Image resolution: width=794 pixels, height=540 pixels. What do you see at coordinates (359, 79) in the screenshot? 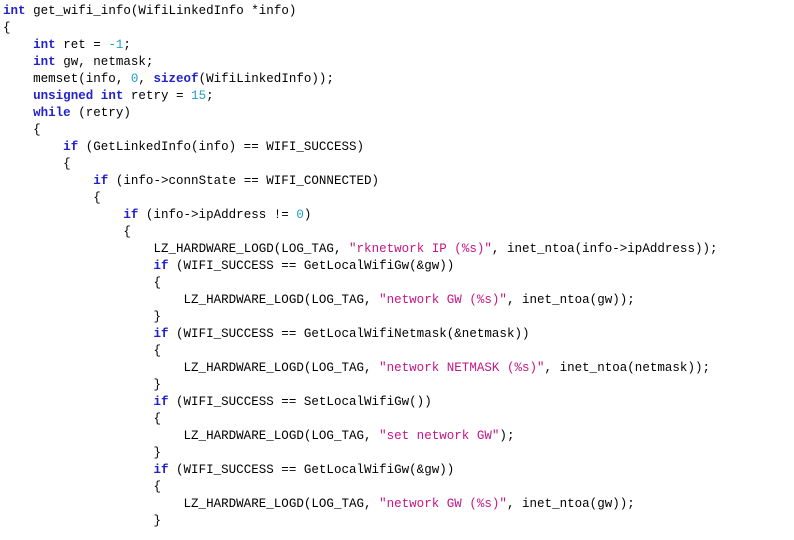
I see `code-line: memset(info, 0, sizeof(WifiLinkedInfo));` at bounding box center [359, 79].